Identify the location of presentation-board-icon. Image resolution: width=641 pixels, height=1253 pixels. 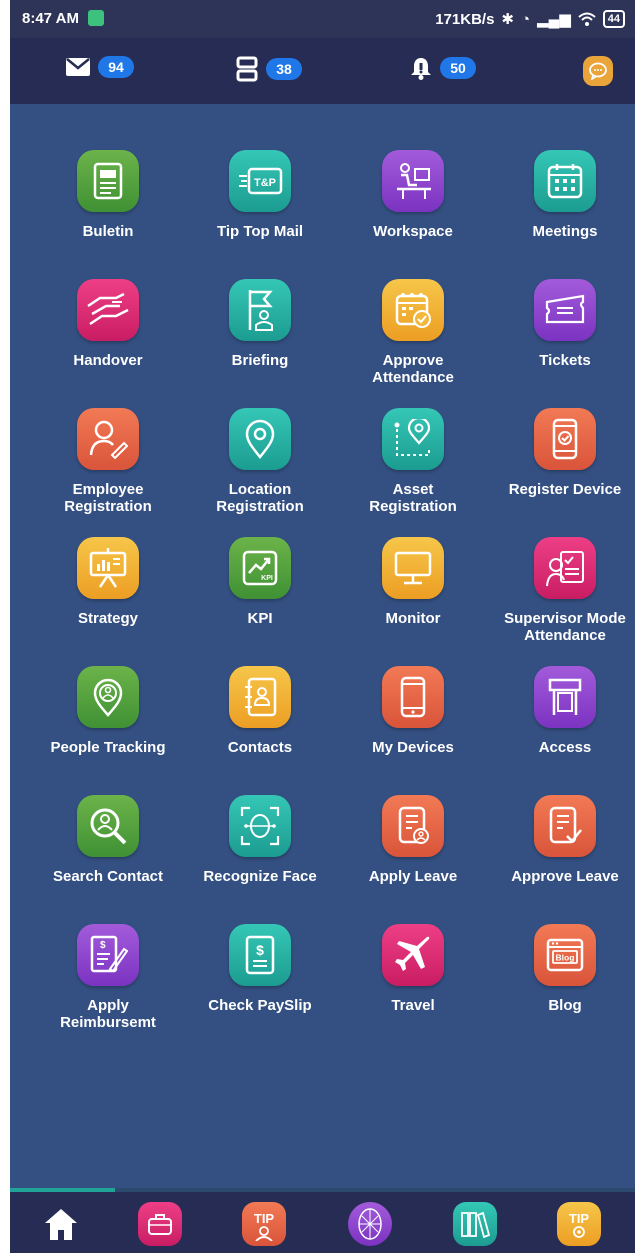
(108, 568).